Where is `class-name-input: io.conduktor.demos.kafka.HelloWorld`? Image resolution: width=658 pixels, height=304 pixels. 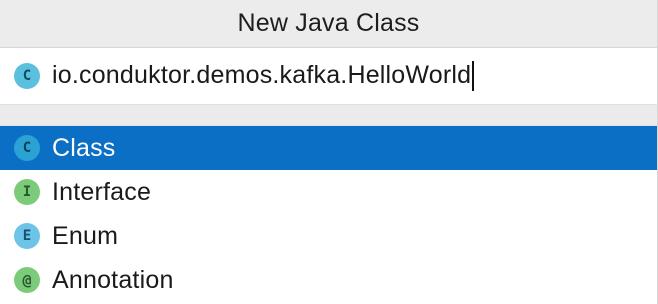 class-name-input: io.conduktor.demos.kafka.HelloWorld is located at coordinates (263, 76).